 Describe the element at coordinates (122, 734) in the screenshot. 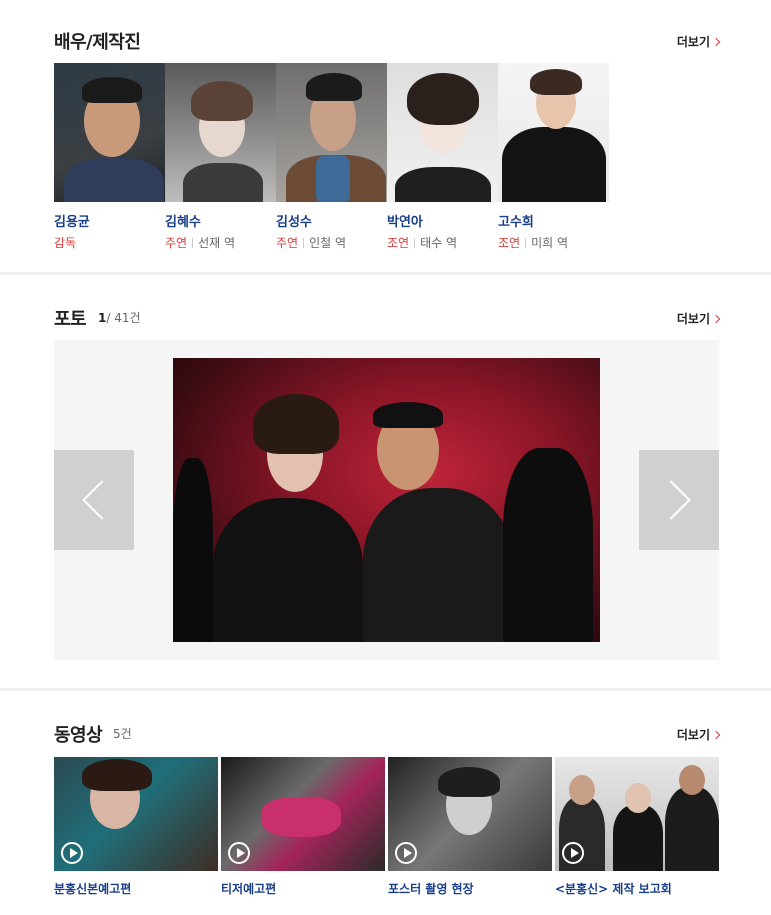

I see `video-count: 5건` at that location.